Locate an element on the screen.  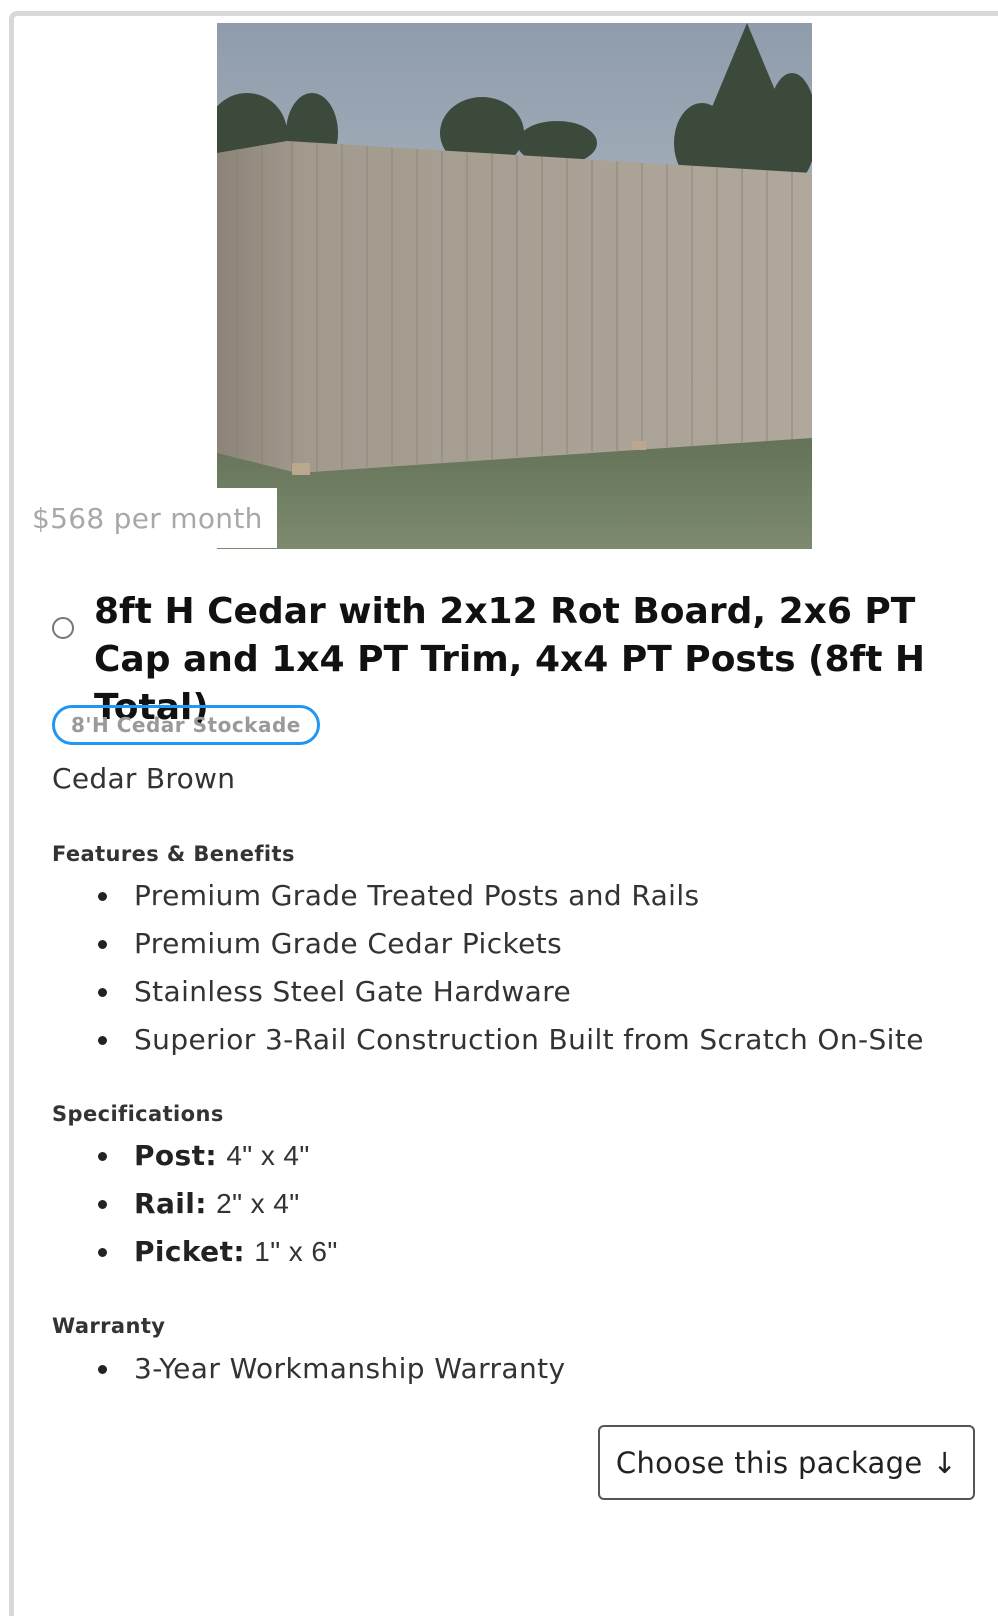
choose-package-button: Choose this package ↓ is located at coordinates (786, 1462).